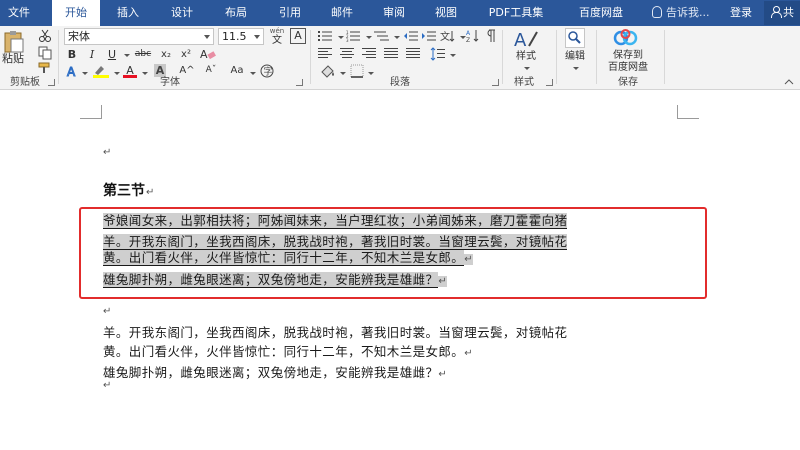 The height and width of the screenshot is (450, 800). What do you see at coordinates (575, 63) in the screenshot?
I see `editing-button: 编辑` at bounding box center [575, 63].